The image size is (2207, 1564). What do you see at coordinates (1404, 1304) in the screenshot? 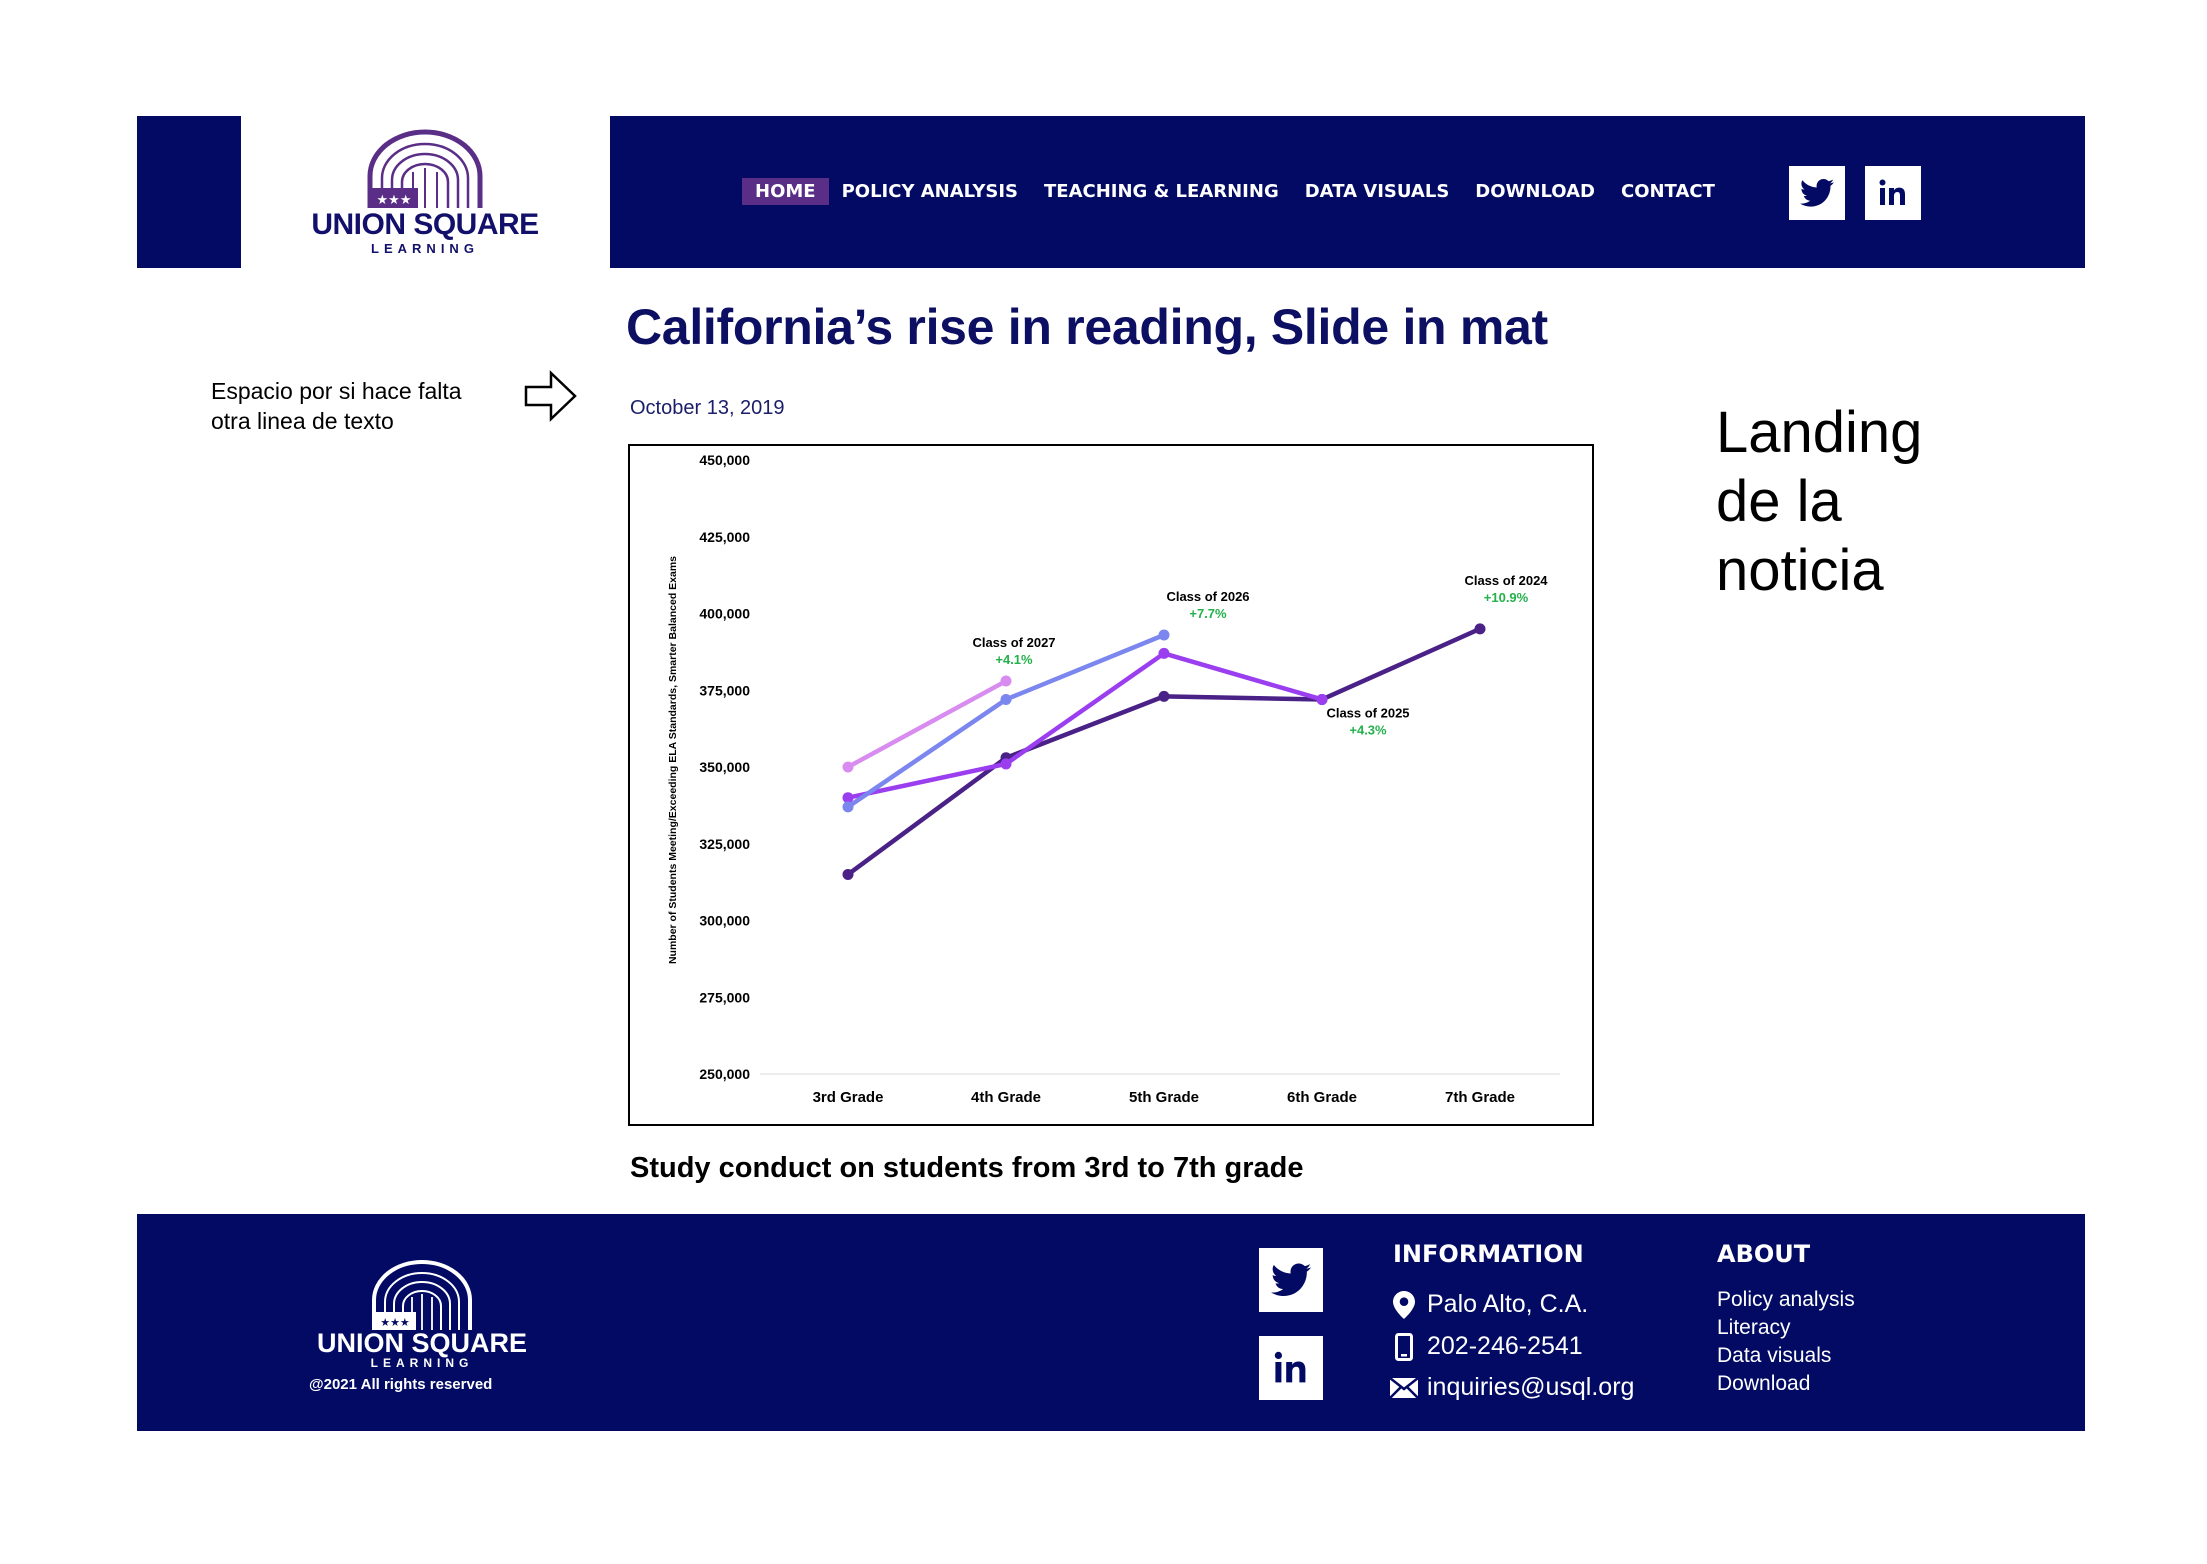
I see `location-pin-icon` at bounding box center [1404, 1304].